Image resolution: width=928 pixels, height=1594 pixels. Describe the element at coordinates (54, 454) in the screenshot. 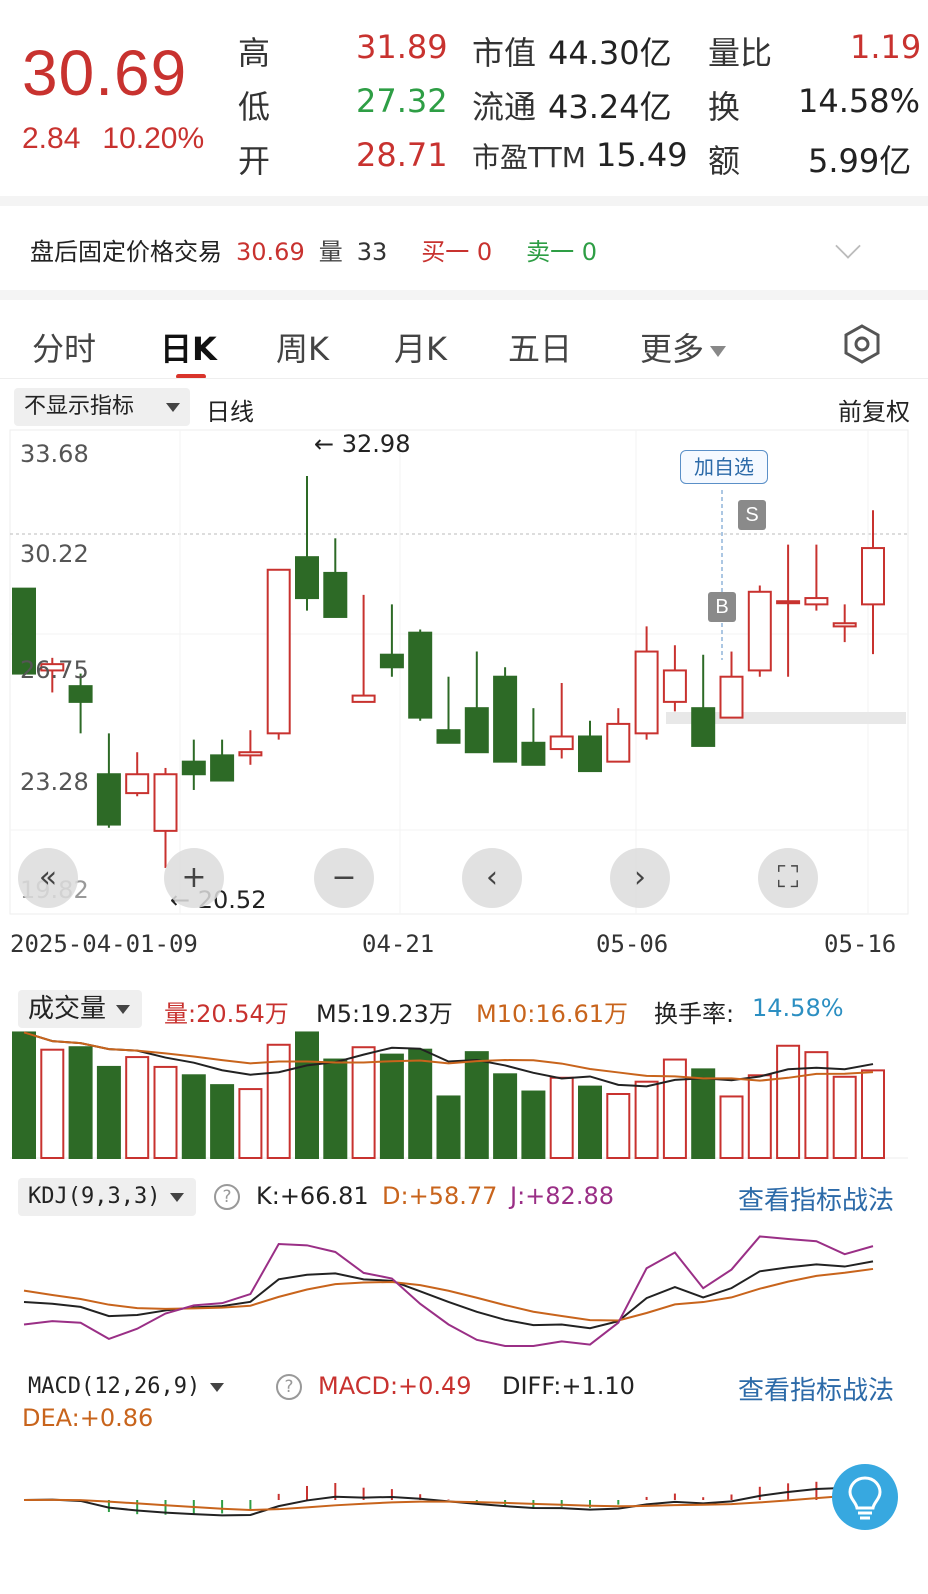

I see `price-label-top: 33.68` at that location.